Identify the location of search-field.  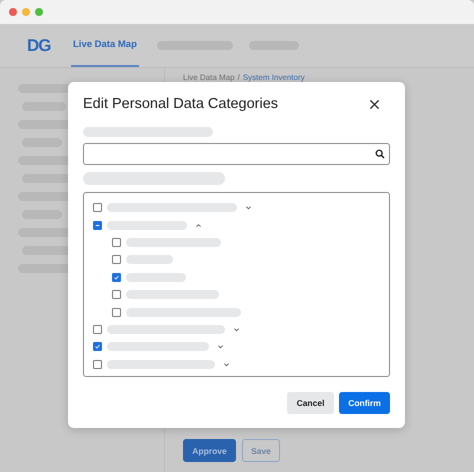
(236, 154).